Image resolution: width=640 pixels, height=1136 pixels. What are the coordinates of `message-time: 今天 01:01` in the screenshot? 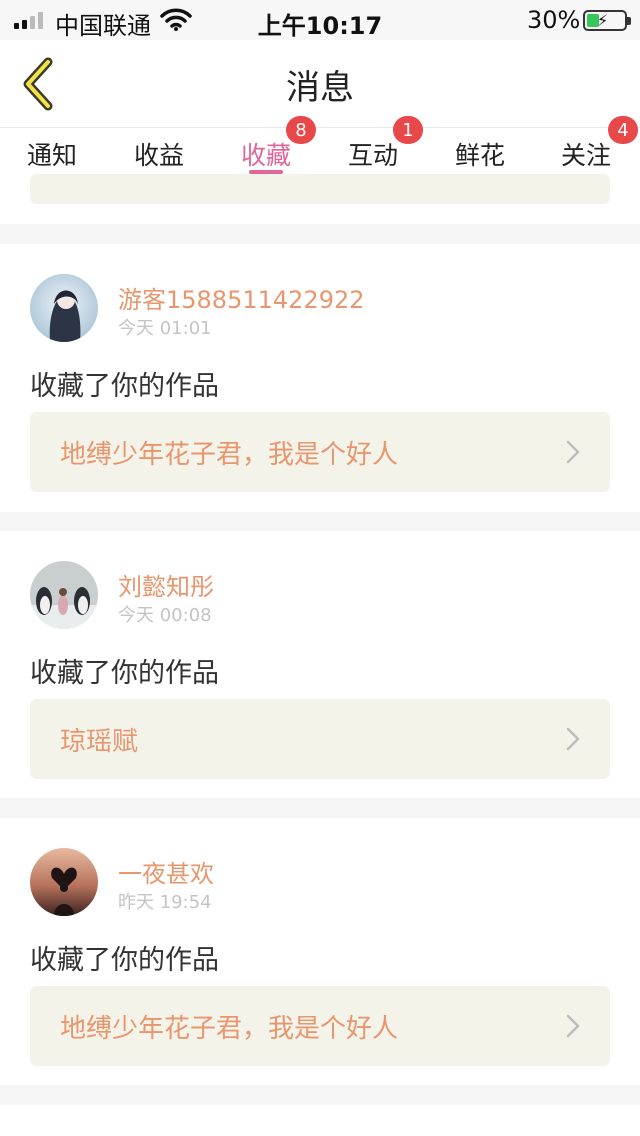 It's located at (165, 328).